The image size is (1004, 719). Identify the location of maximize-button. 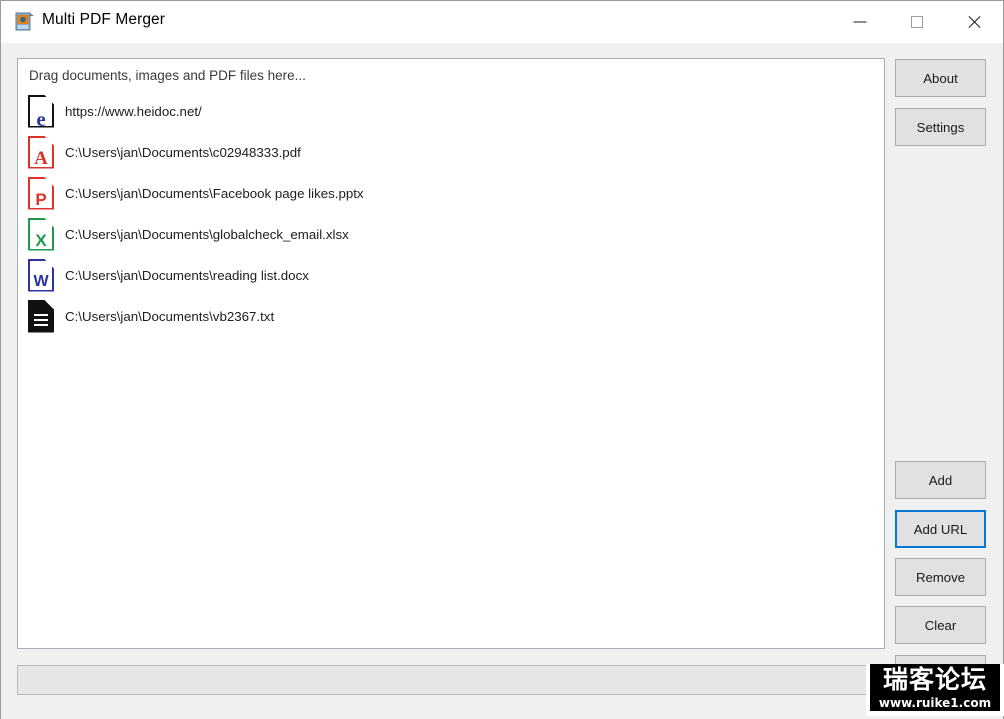
(916, 21).